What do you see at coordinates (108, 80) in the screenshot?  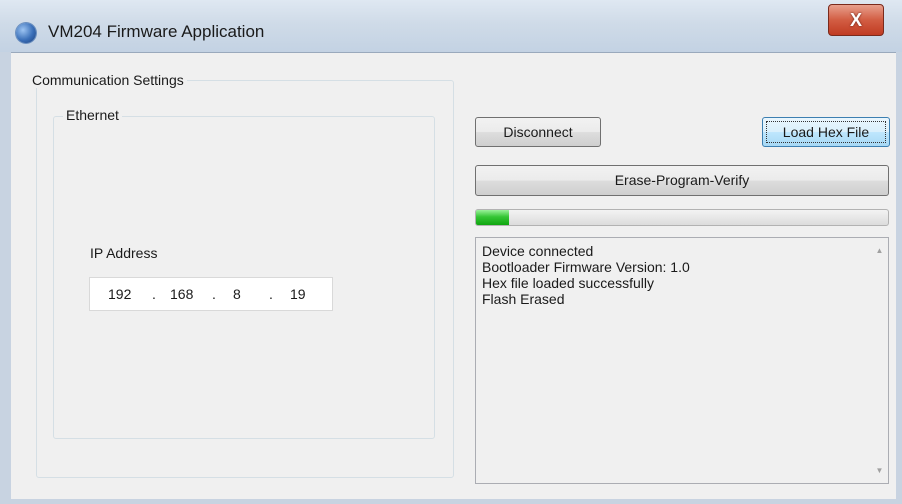 I see `communication-settings-label: Communication Settings` at bounding box center [108, 80].